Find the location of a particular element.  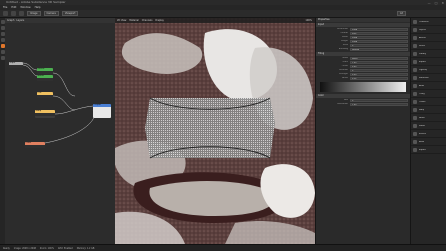

property-row: Blending Normal is located at coordinates (363, 49).